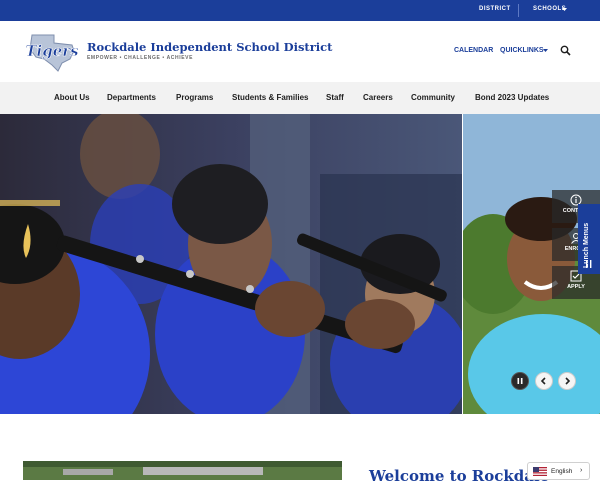 This screenshot has height=485, width=600. I want to click on language-label: English, so click(562, 471).